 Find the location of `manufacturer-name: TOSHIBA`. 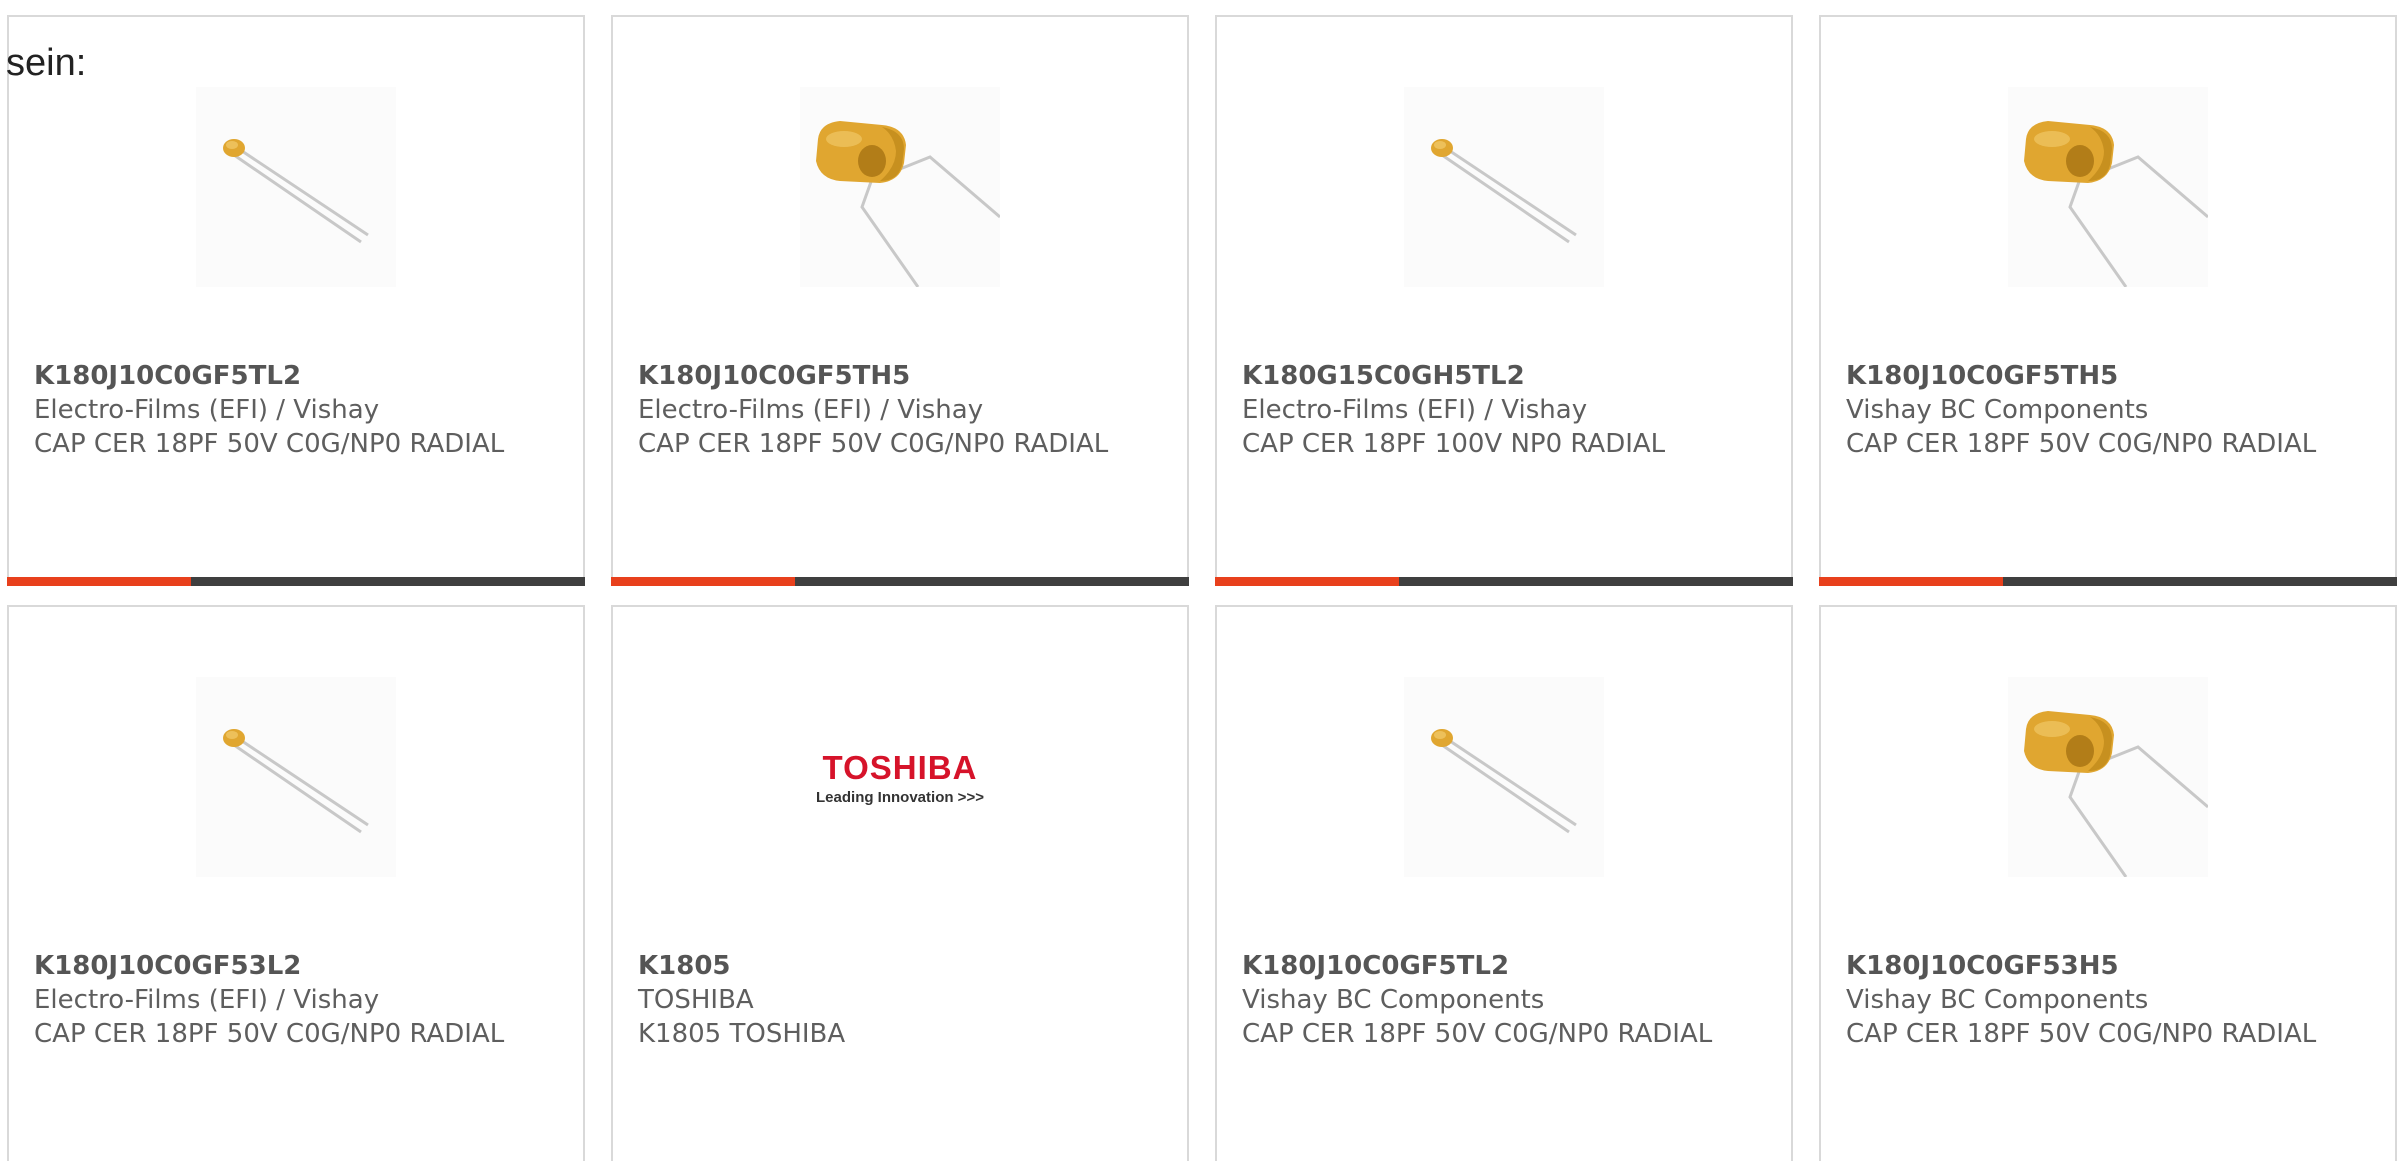

manufacturer-name: TOSHIBA is located at coordinates (696, 1000).